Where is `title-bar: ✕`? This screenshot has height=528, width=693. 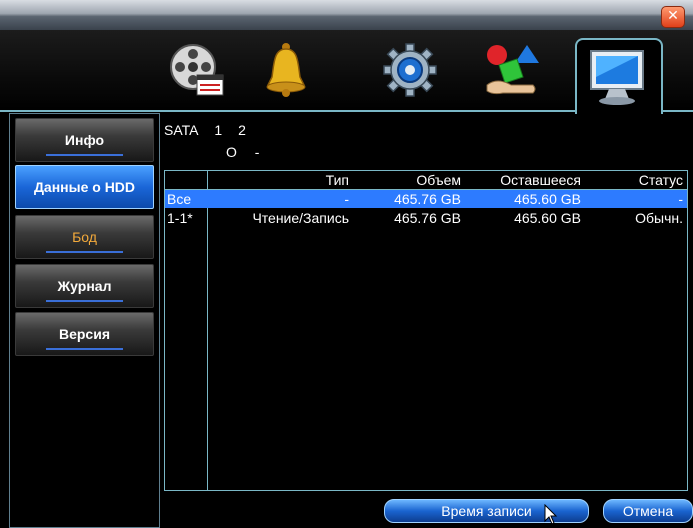 title-bar: ✕ is located at coordinates (346, 15).